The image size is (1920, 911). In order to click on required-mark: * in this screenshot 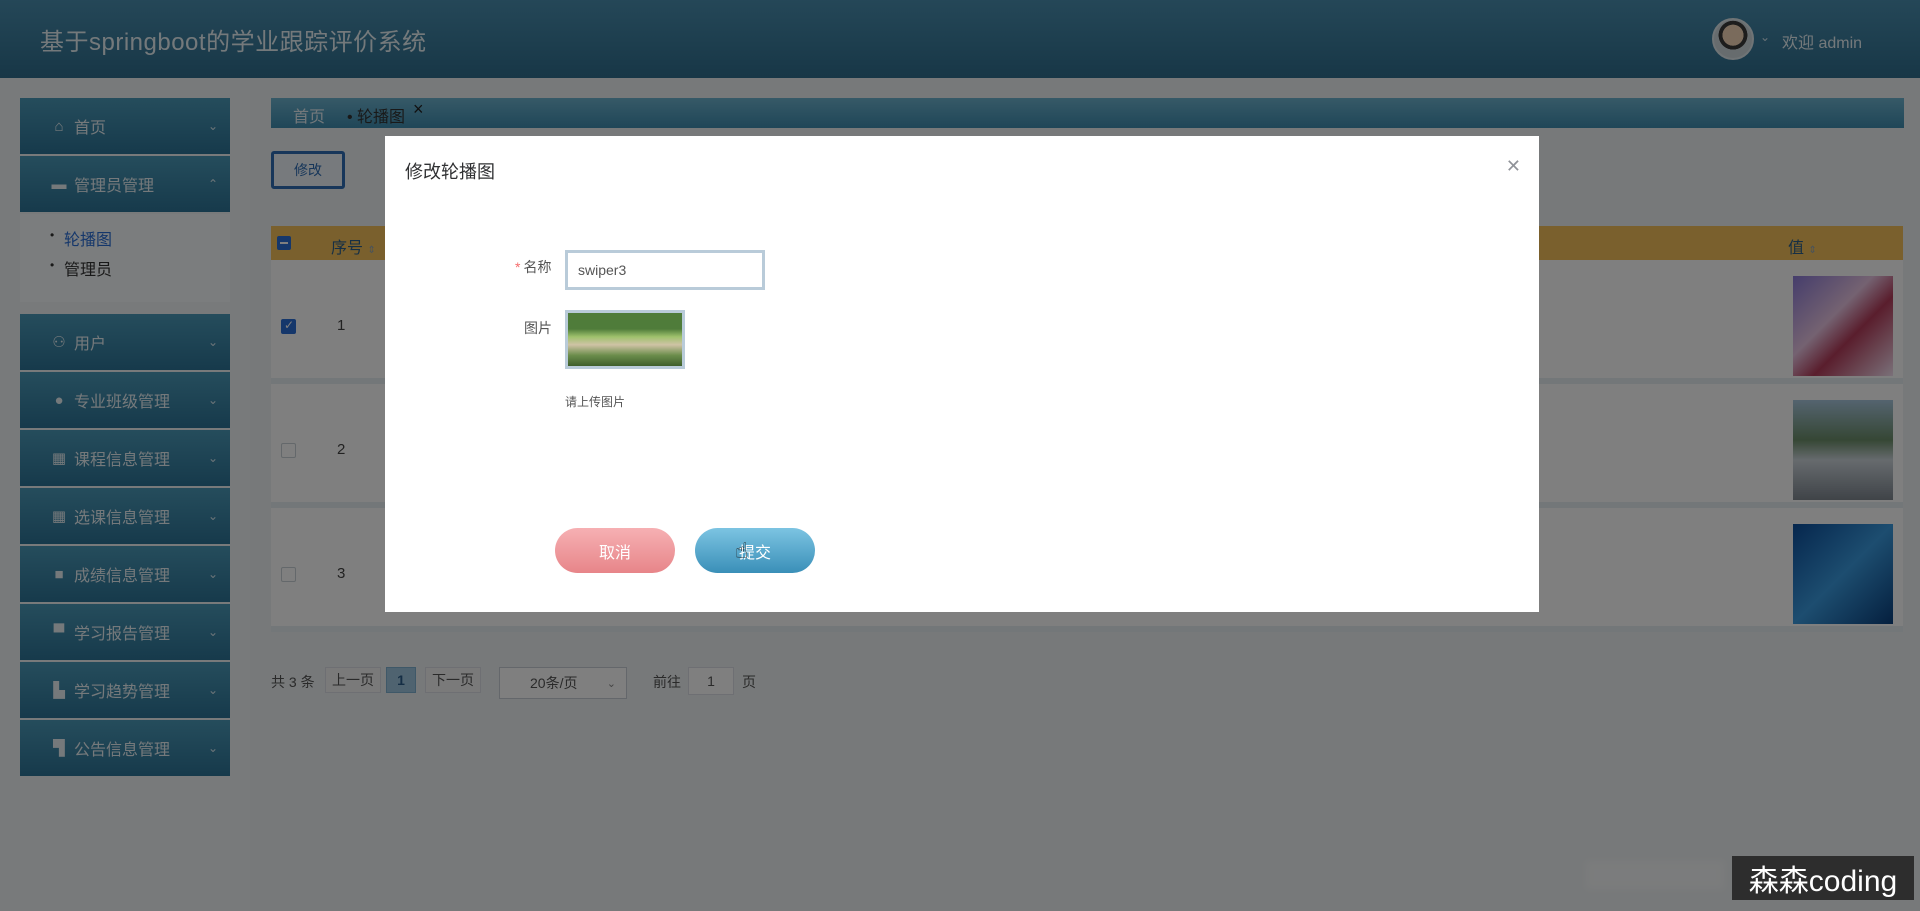, I will do `click(518, 267)`.